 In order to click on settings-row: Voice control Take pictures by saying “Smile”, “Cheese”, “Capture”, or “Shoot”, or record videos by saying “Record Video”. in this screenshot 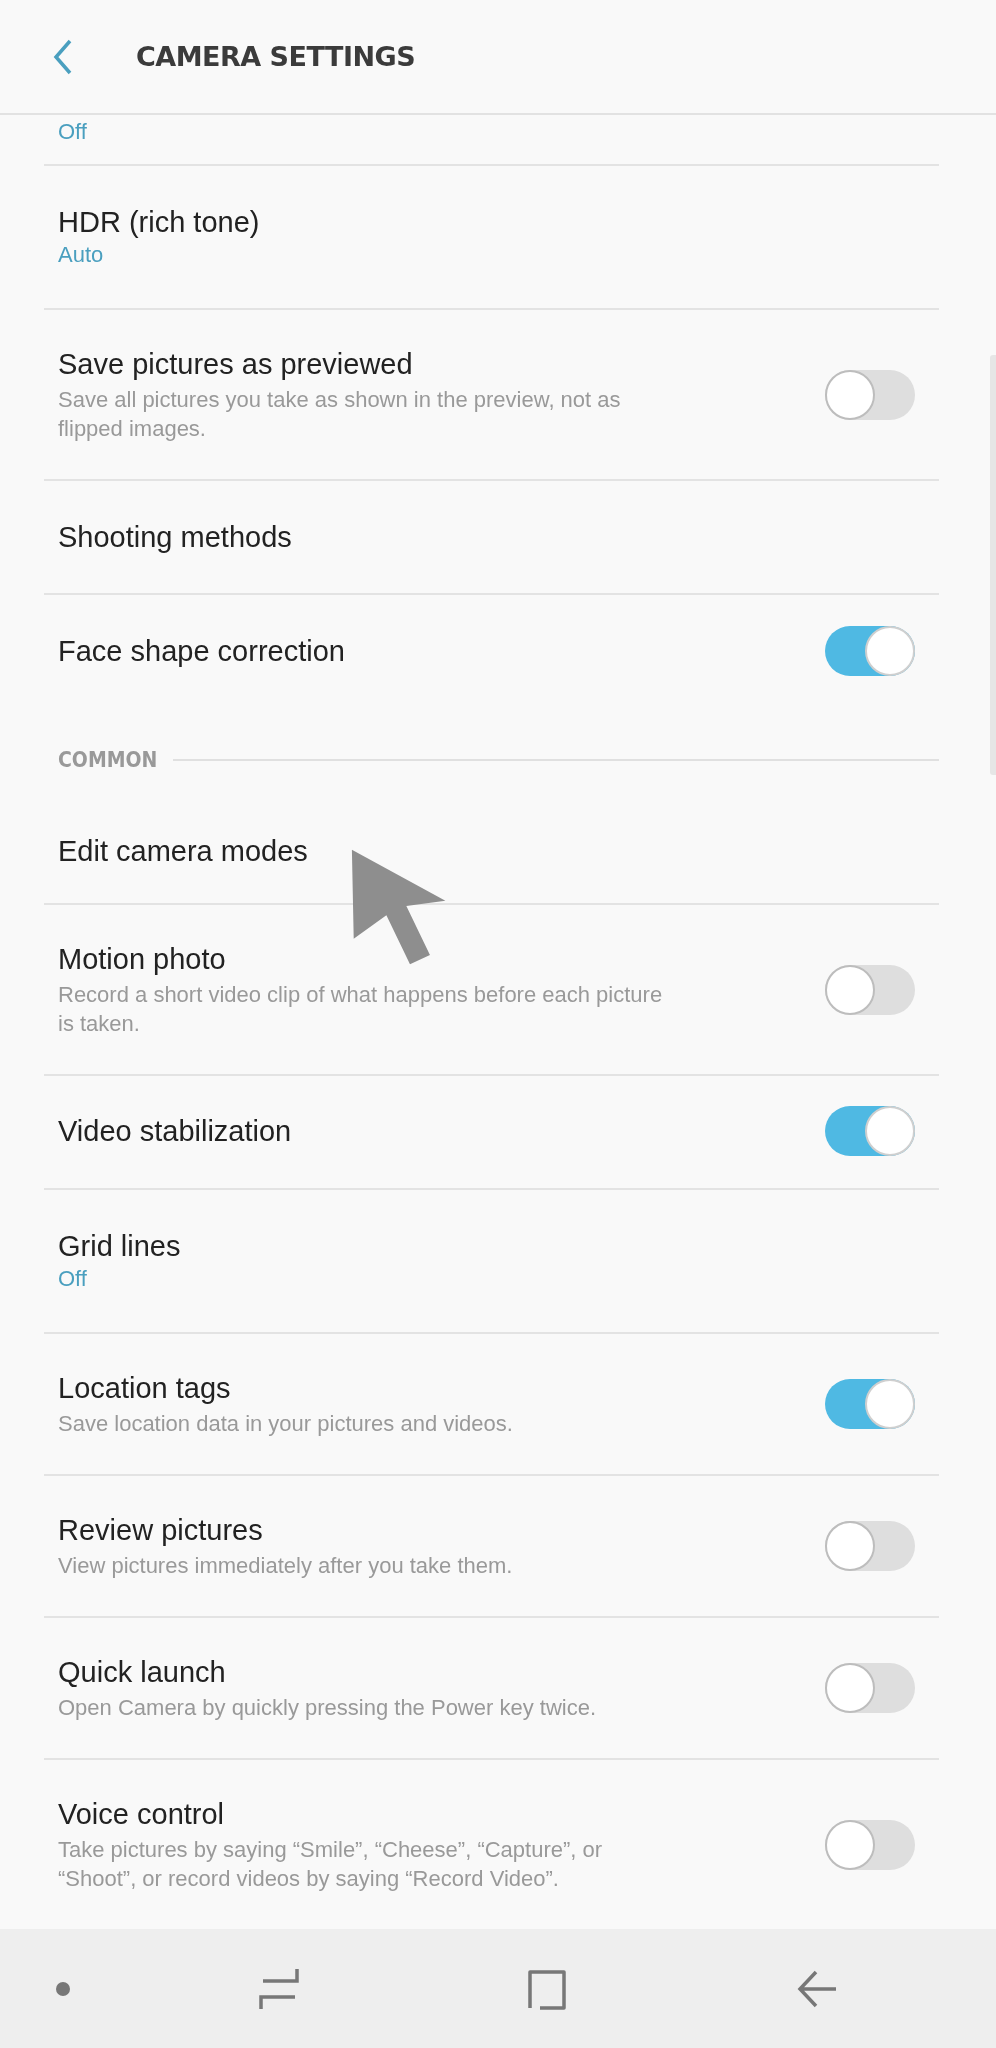, I will do `click(491, 1844)`.